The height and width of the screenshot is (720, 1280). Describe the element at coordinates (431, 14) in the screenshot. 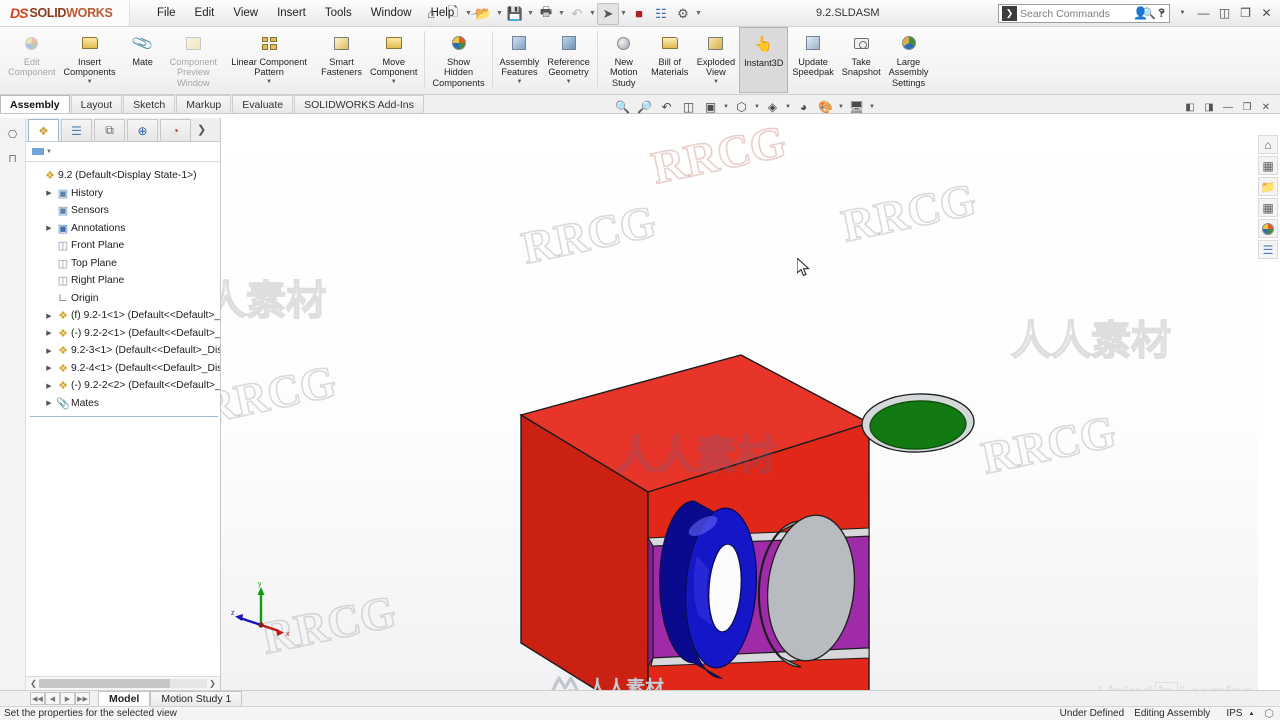

I see `home-icon: ⌂` at that location.